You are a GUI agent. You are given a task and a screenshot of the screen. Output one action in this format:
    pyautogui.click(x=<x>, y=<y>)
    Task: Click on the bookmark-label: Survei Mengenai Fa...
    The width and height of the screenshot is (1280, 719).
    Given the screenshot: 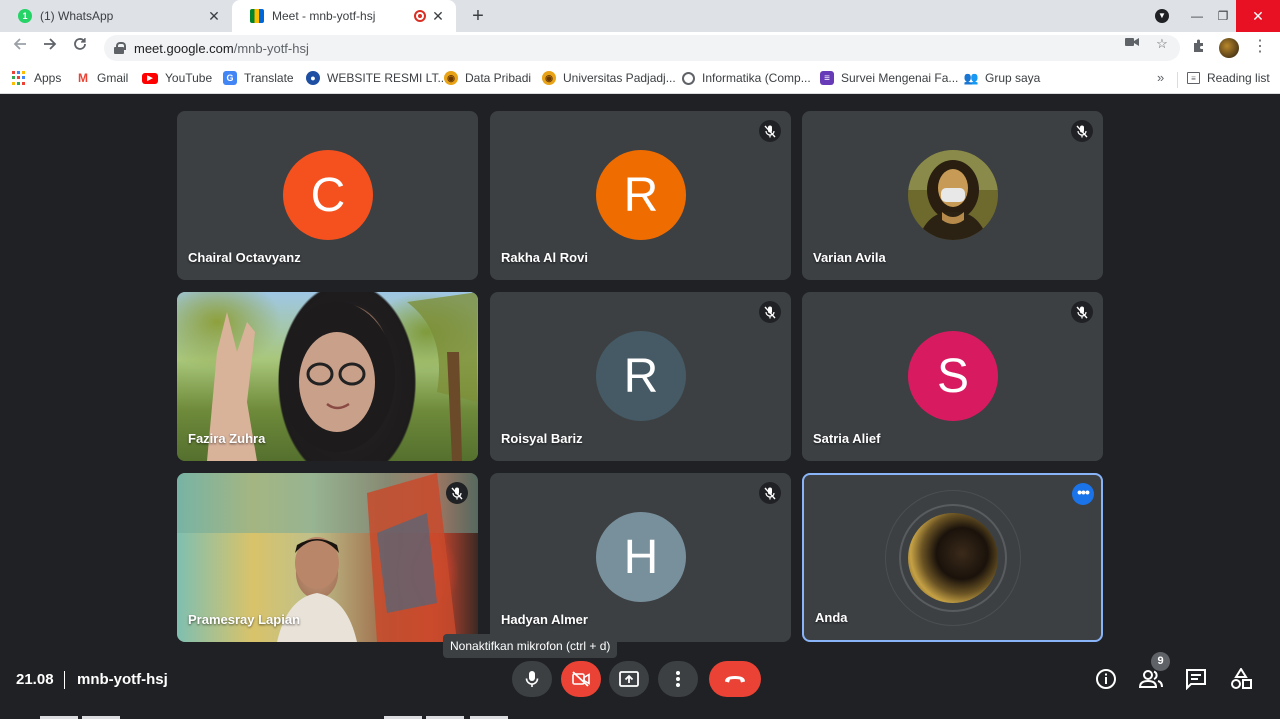 What is the action you would take?
    pyautogui.click(x=900, y=78)
    